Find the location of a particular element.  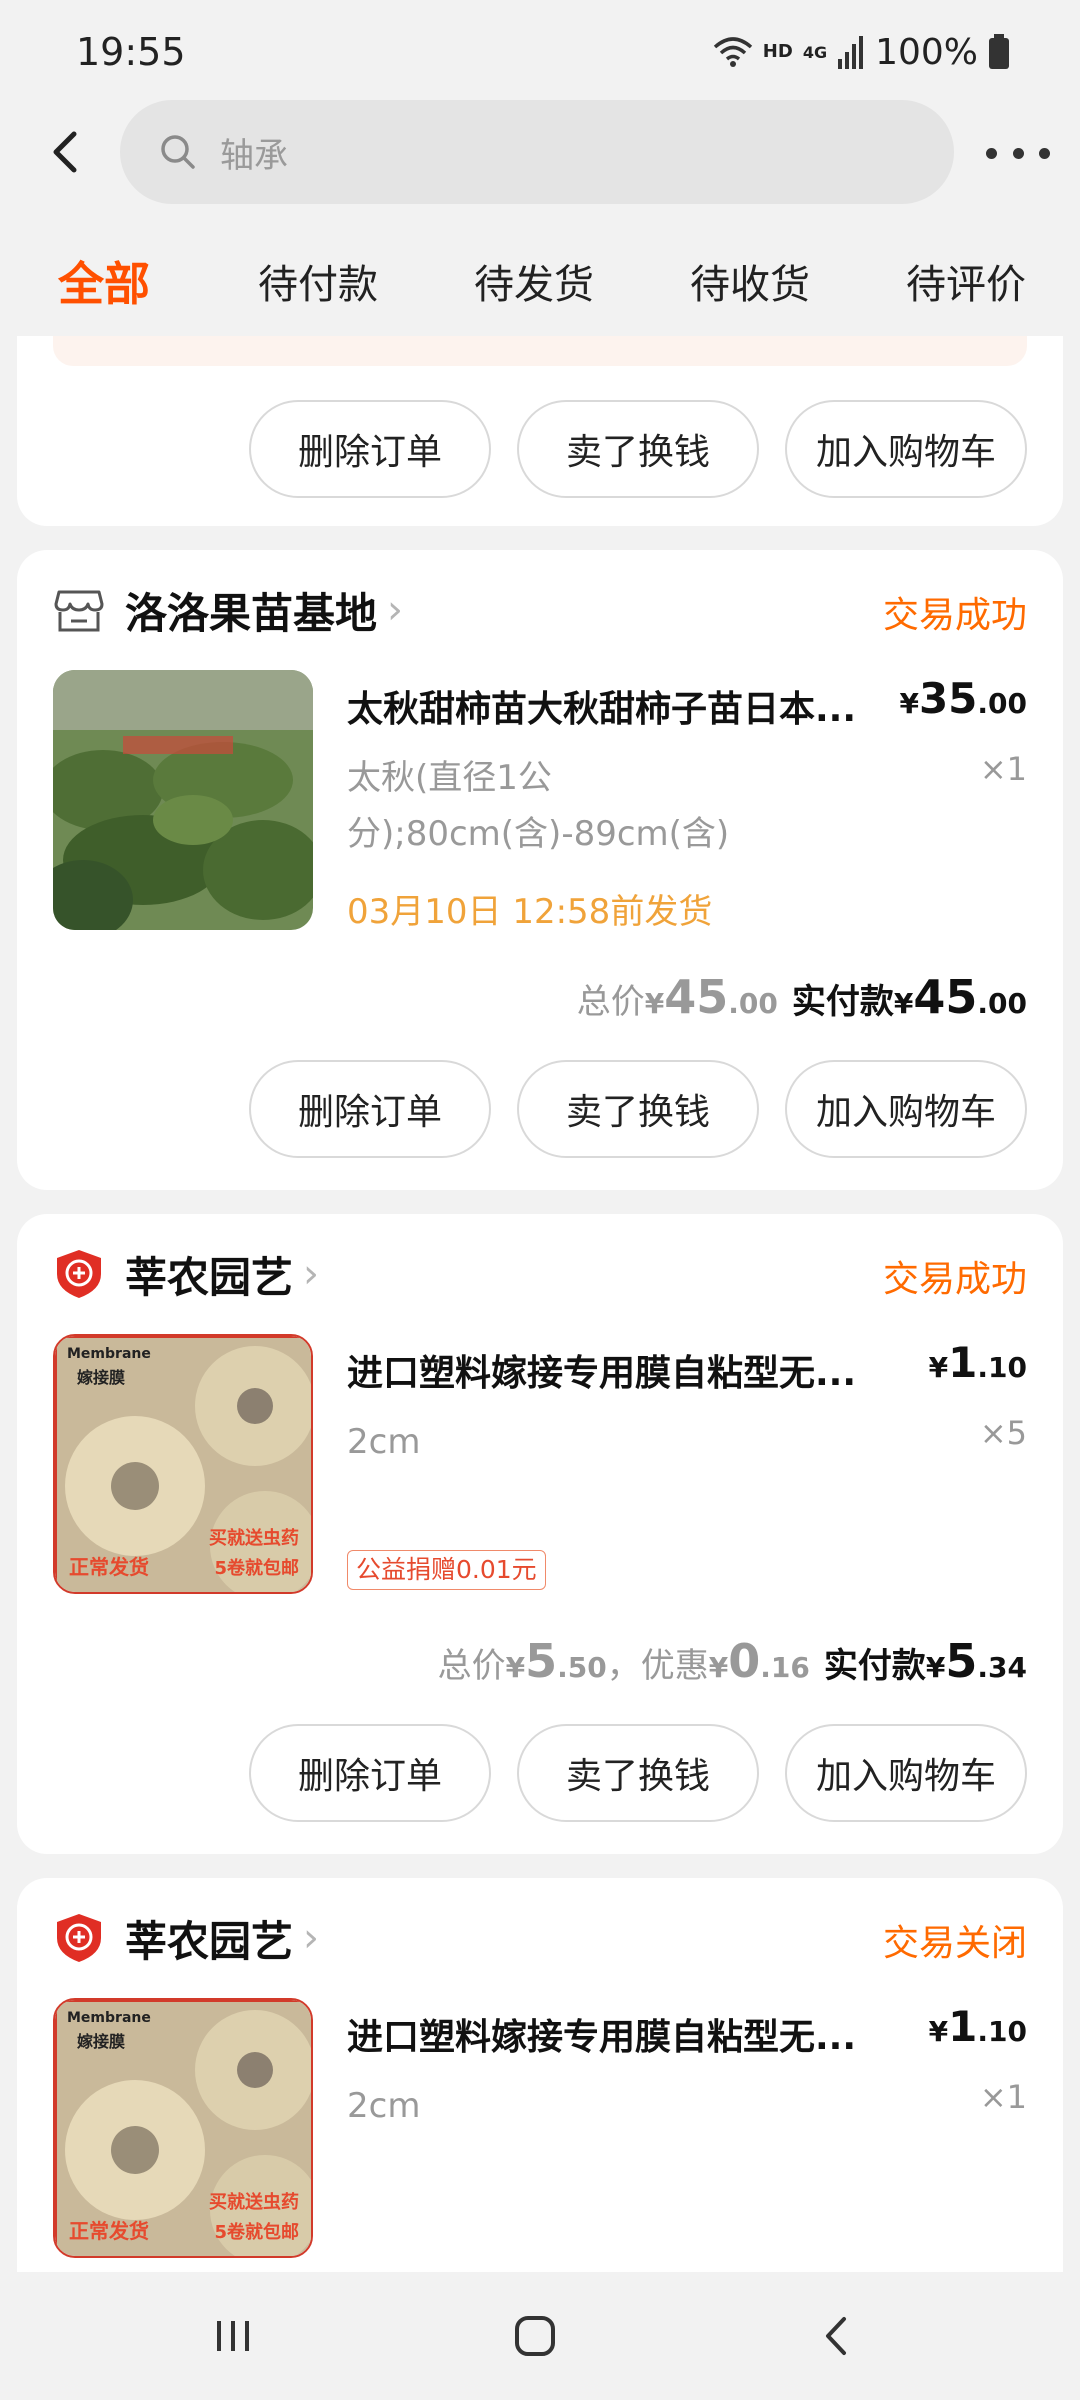

order-status: 交易关闭 is located at coordinates (954, 1943).